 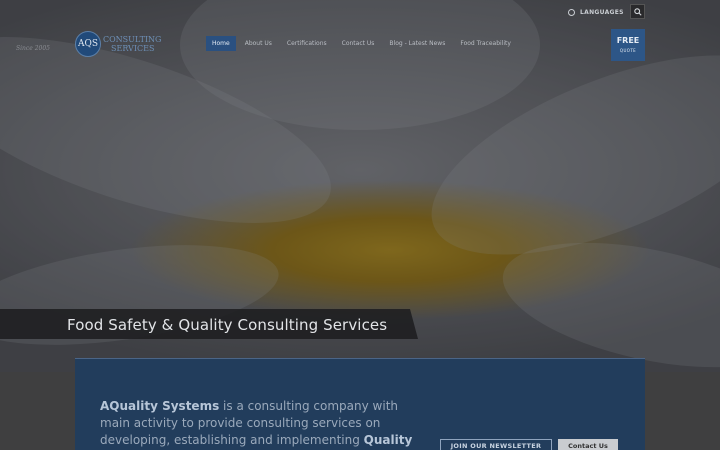 What do you see at coordinates (417, 43) in the screenshot?
I see `nav-item-blog: Blog - Latest News` at bounding box center [417, 43].